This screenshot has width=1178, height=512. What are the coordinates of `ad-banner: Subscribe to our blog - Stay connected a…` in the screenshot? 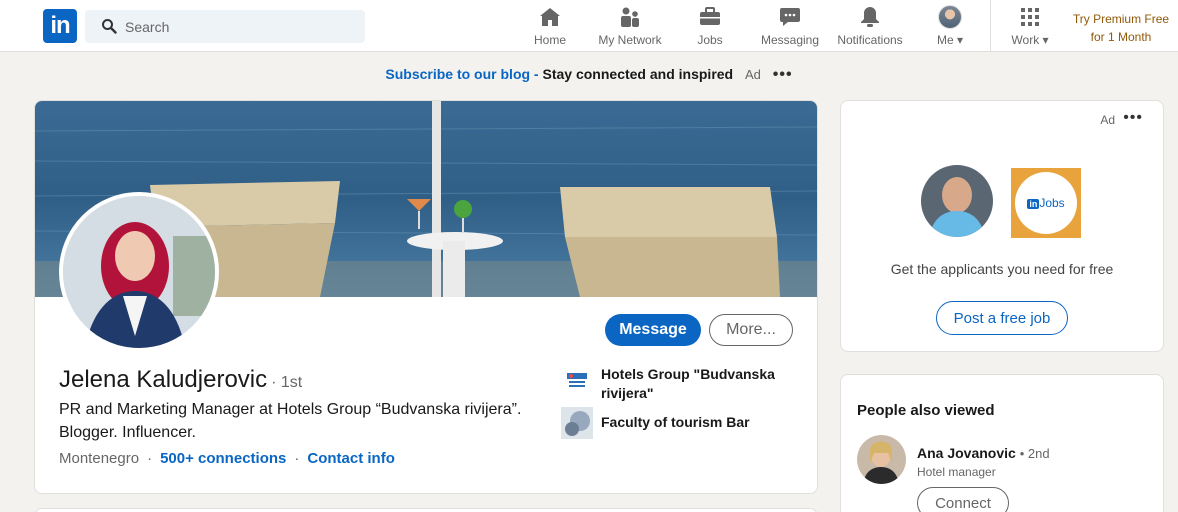 It's located at (589, 75).